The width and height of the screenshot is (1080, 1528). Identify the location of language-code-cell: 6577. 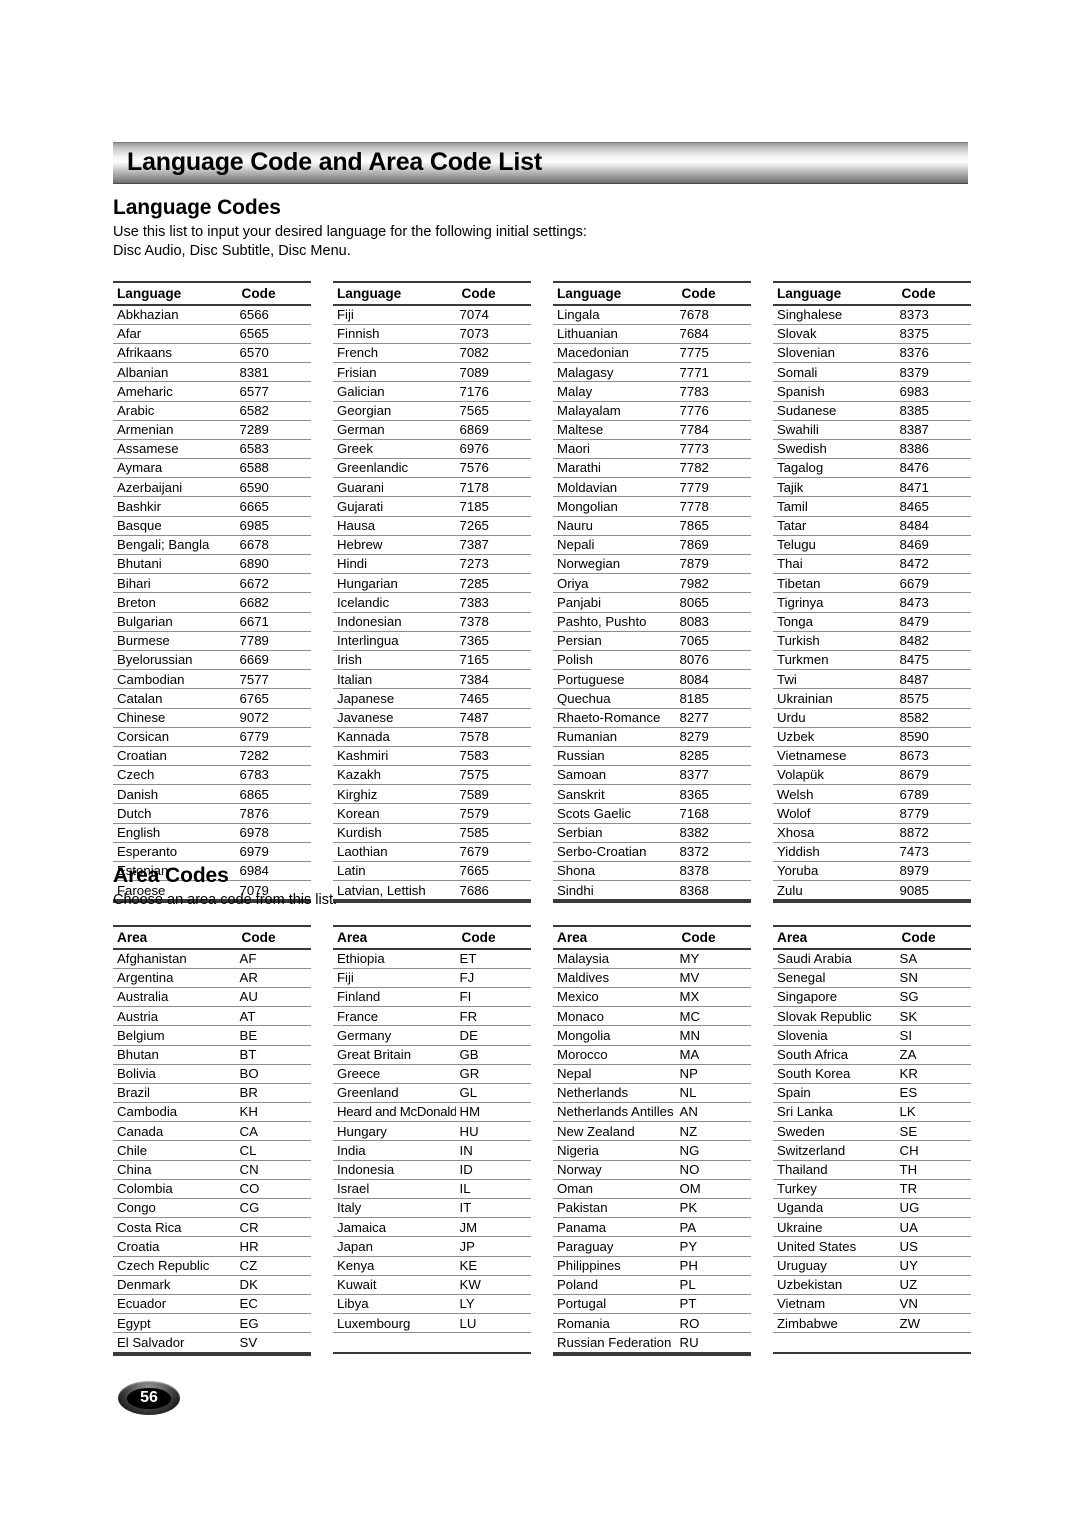
(273, 391).